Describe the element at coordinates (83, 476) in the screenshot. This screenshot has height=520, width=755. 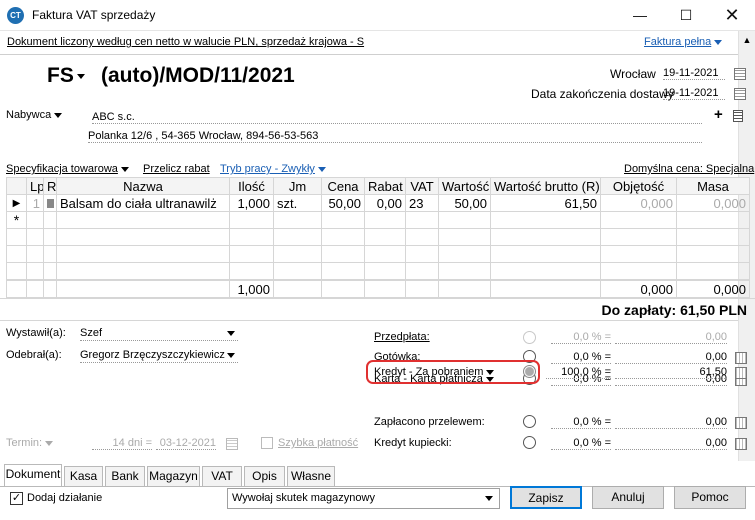
I see `tab-kasa: Kasa` at that location.